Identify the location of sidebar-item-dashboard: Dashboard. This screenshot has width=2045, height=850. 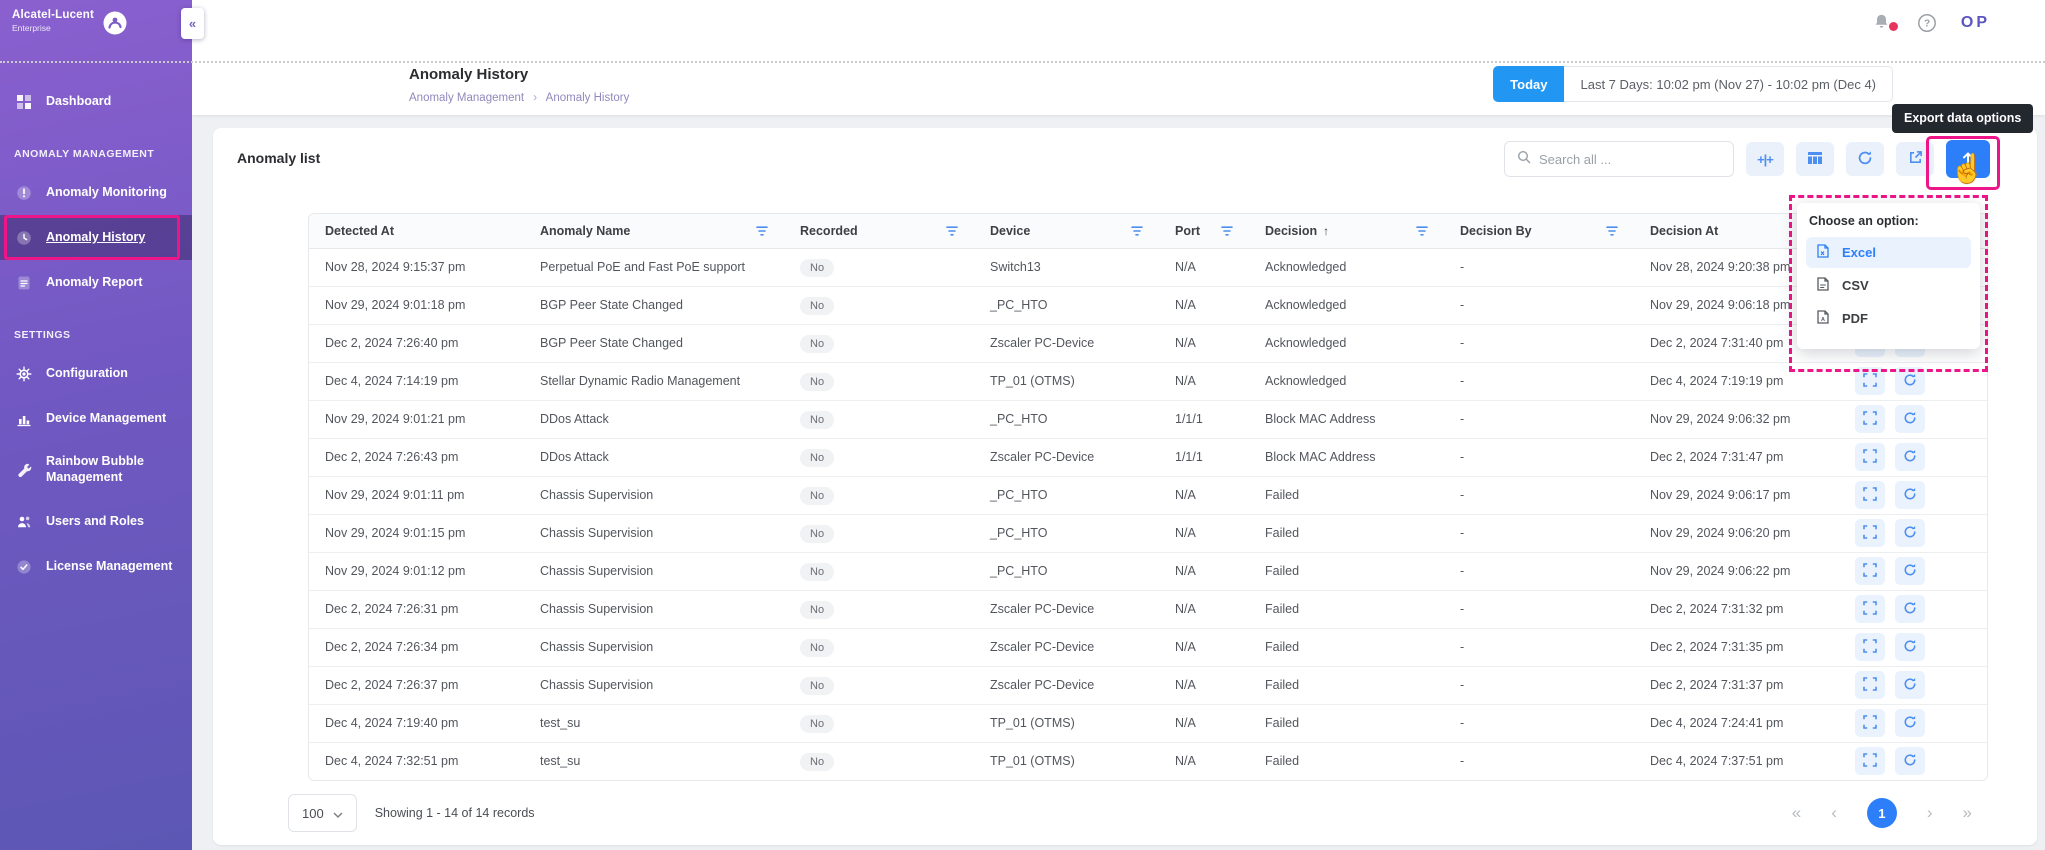
(96, 101).